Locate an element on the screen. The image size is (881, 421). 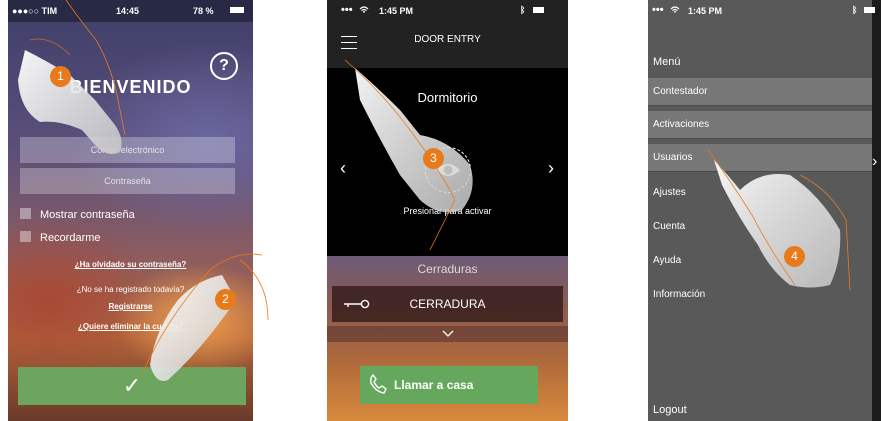
peek-arrow: › is located at coordinates (875, 161).